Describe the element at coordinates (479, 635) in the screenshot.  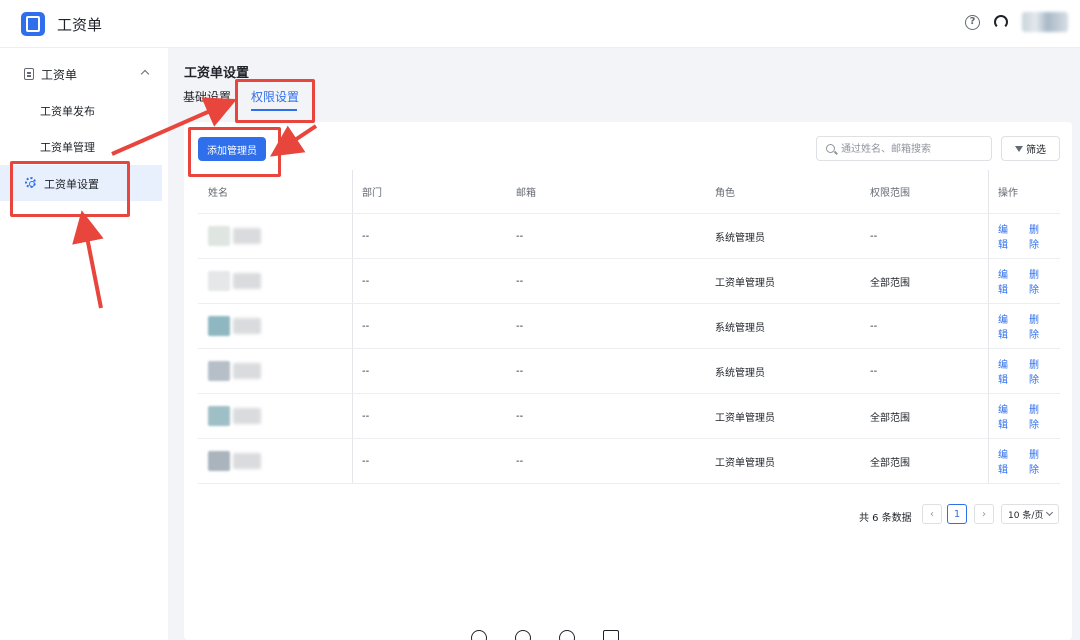
I see `info-icon` at that location.